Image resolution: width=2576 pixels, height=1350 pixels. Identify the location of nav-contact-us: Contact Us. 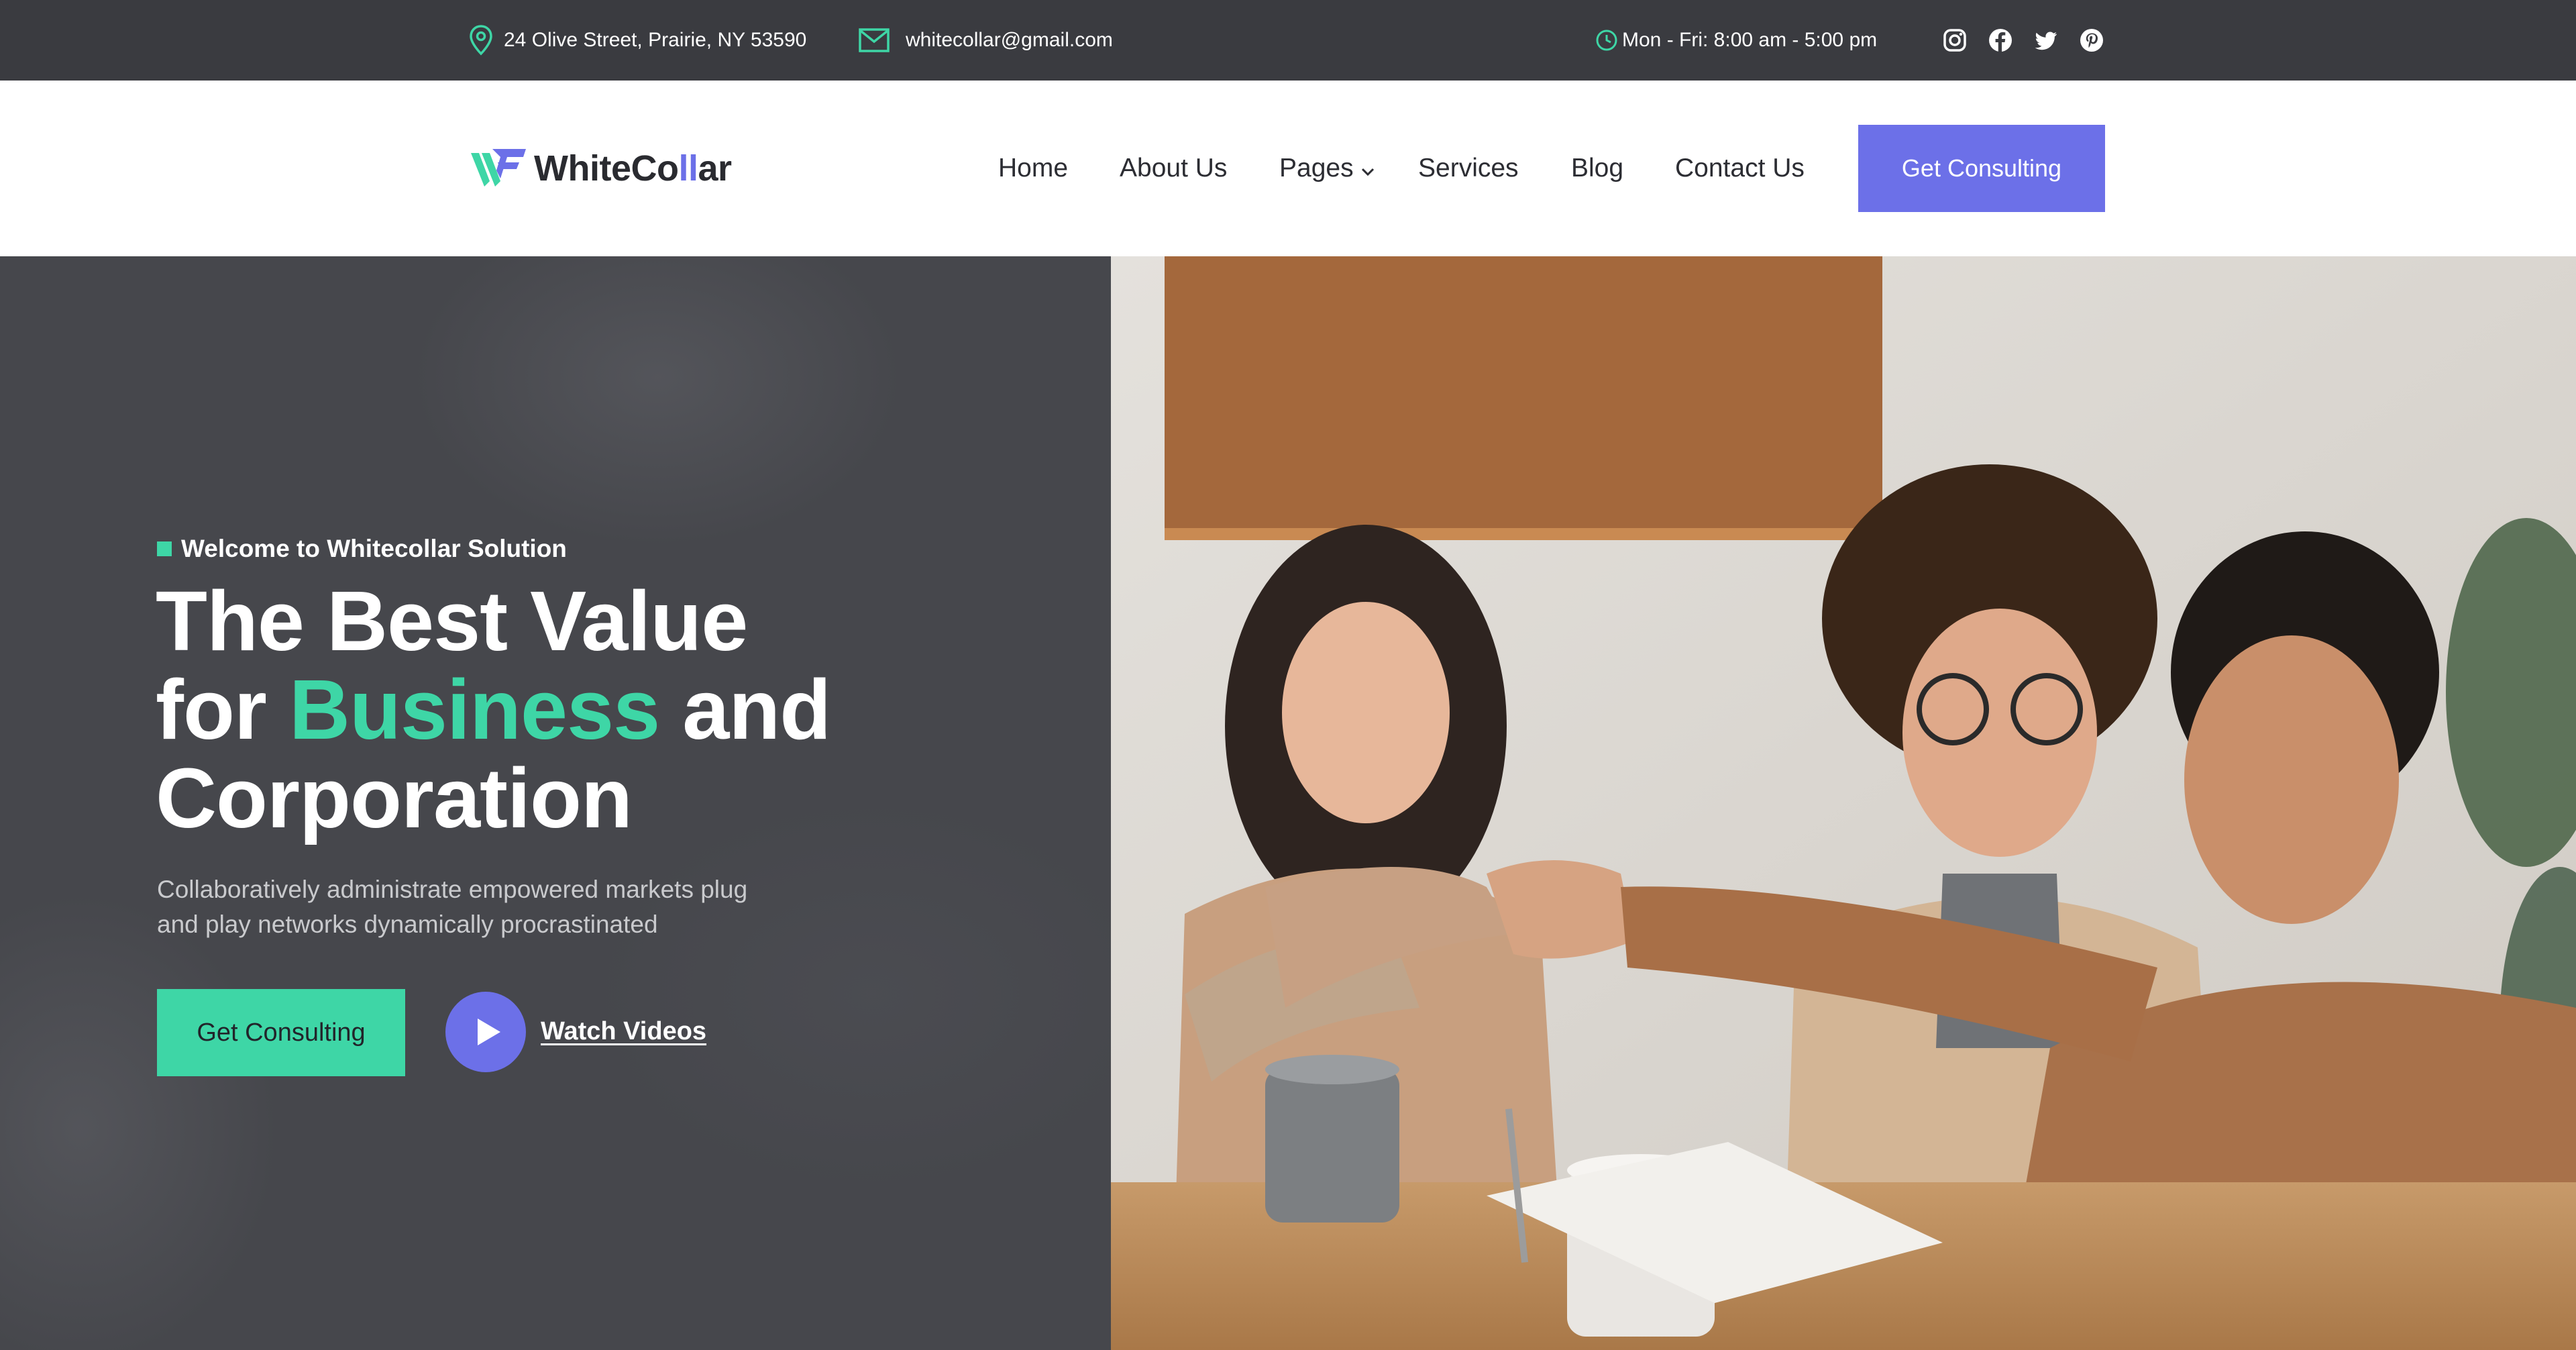
(1740, 168).